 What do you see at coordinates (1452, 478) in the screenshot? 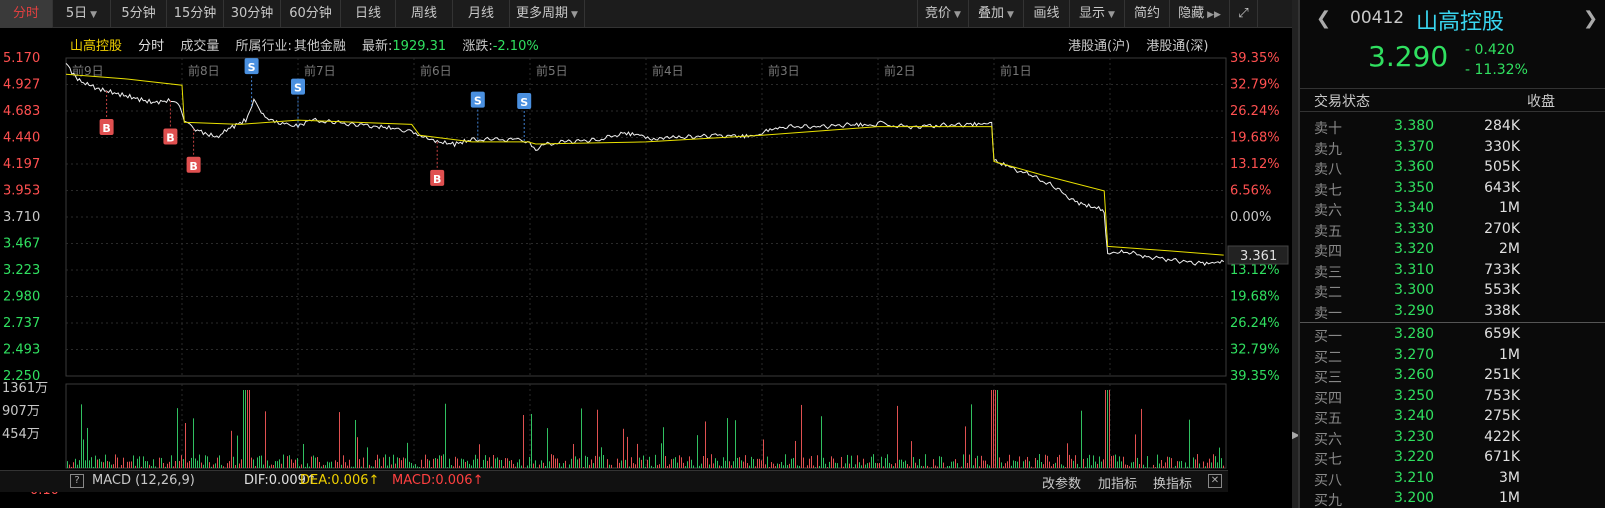
I see `bid-row: 买八 3.210 3M` at bounding box center [1452, 478].